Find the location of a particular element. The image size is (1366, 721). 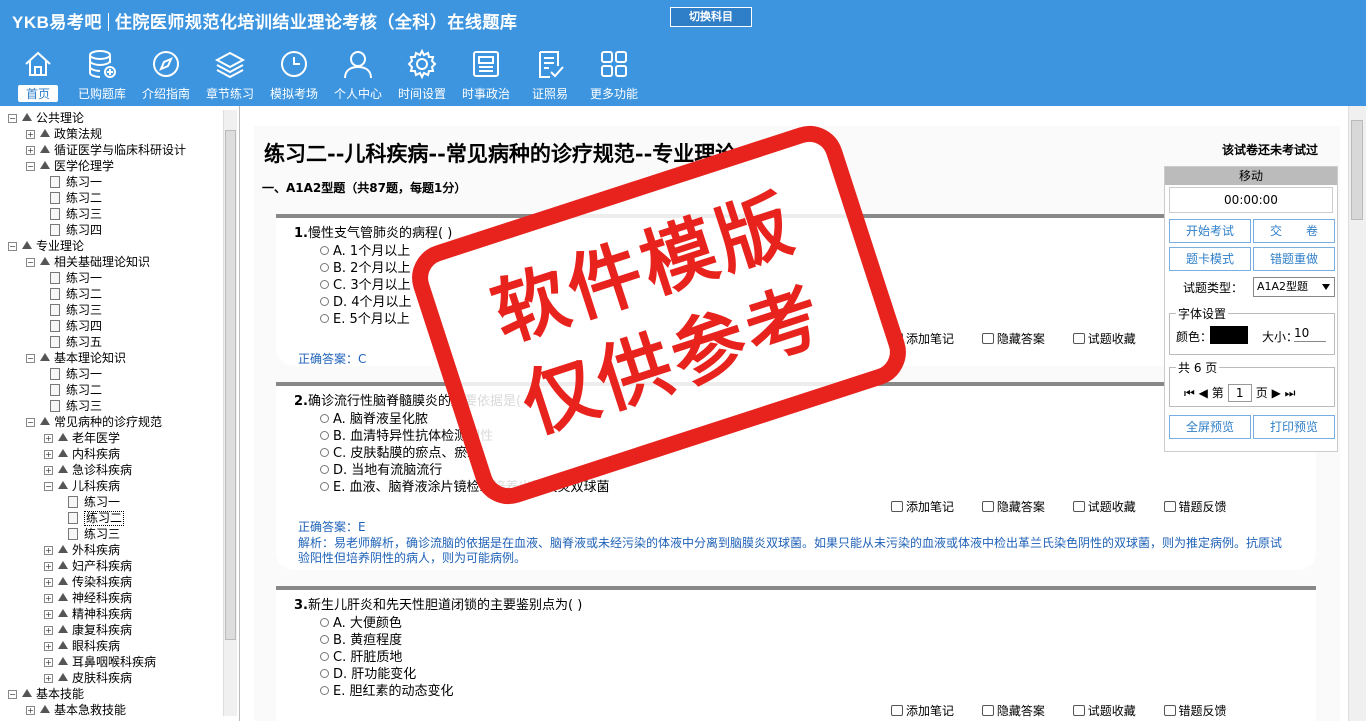

report-error-button: 错题反馈 is located at coordinates (1201, 711).